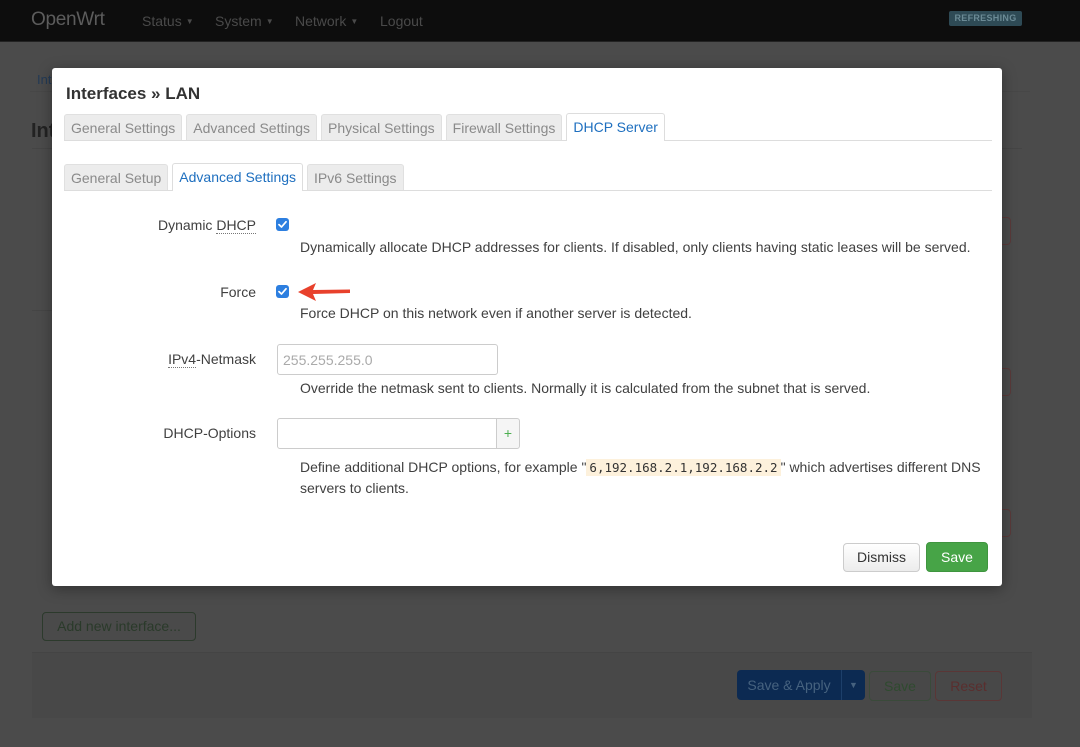  I want to click on nav-logout: Logout, so click(401, 21).